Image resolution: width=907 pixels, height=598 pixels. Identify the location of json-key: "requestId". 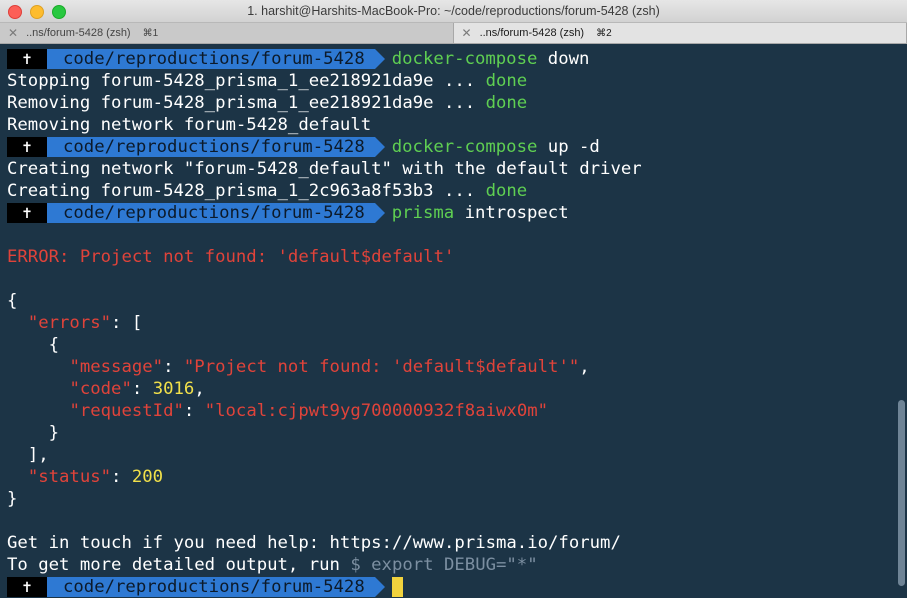
(126, 411).